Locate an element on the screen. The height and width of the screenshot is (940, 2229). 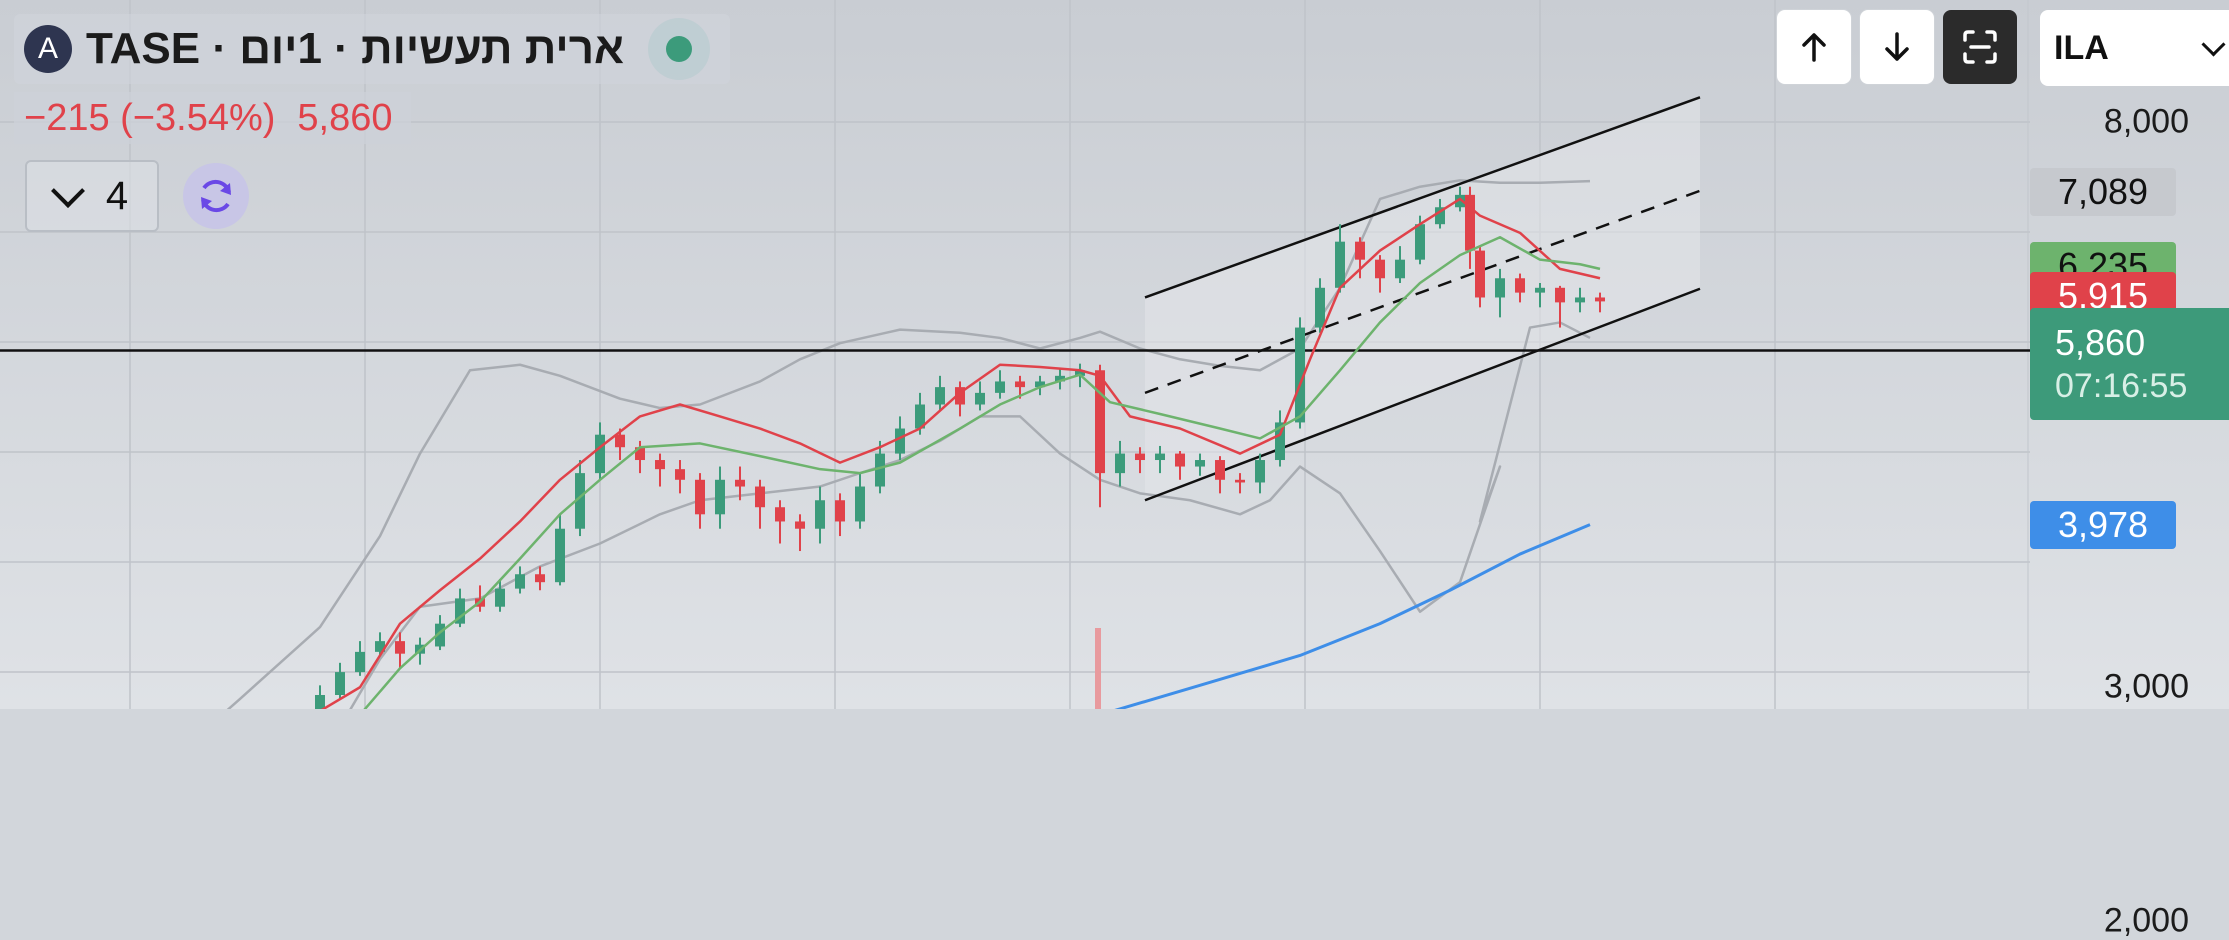
market-status-icon is located at coordinates (679, 49).